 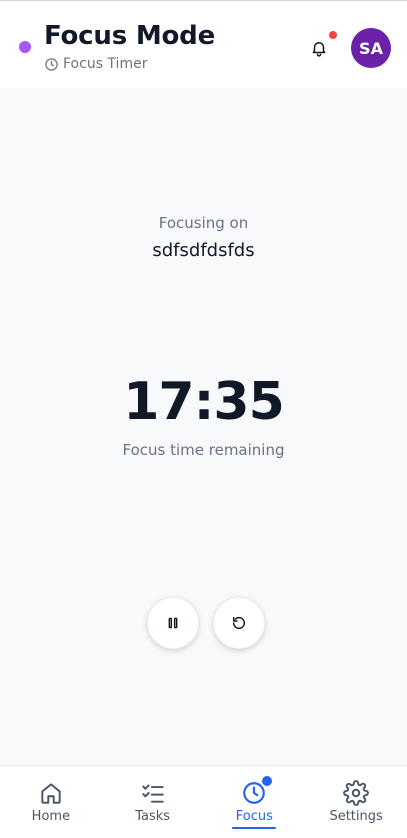 I want to click on clock-icon, so click(x=51, y=64).